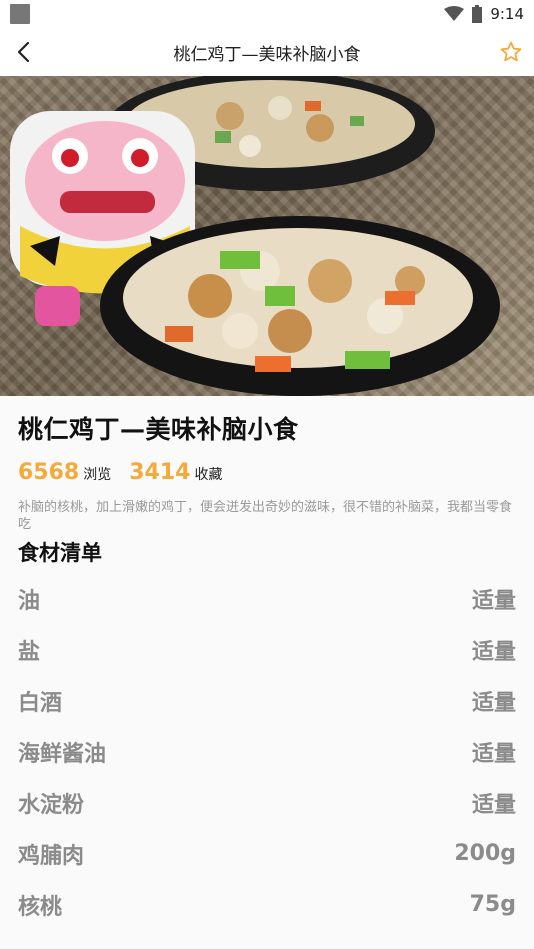 The width and height of the screenshot is (534, 949). What do you see at coordinates (60, 553) in the screenshot?
I see `ingredients-title: 食材清单` at bounding box center [60, 553].